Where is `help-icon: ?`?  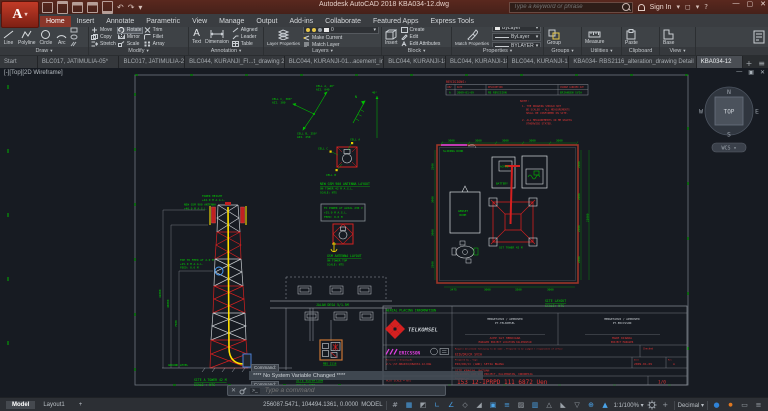 help-icon: ? is located at coordinates (706, 7).